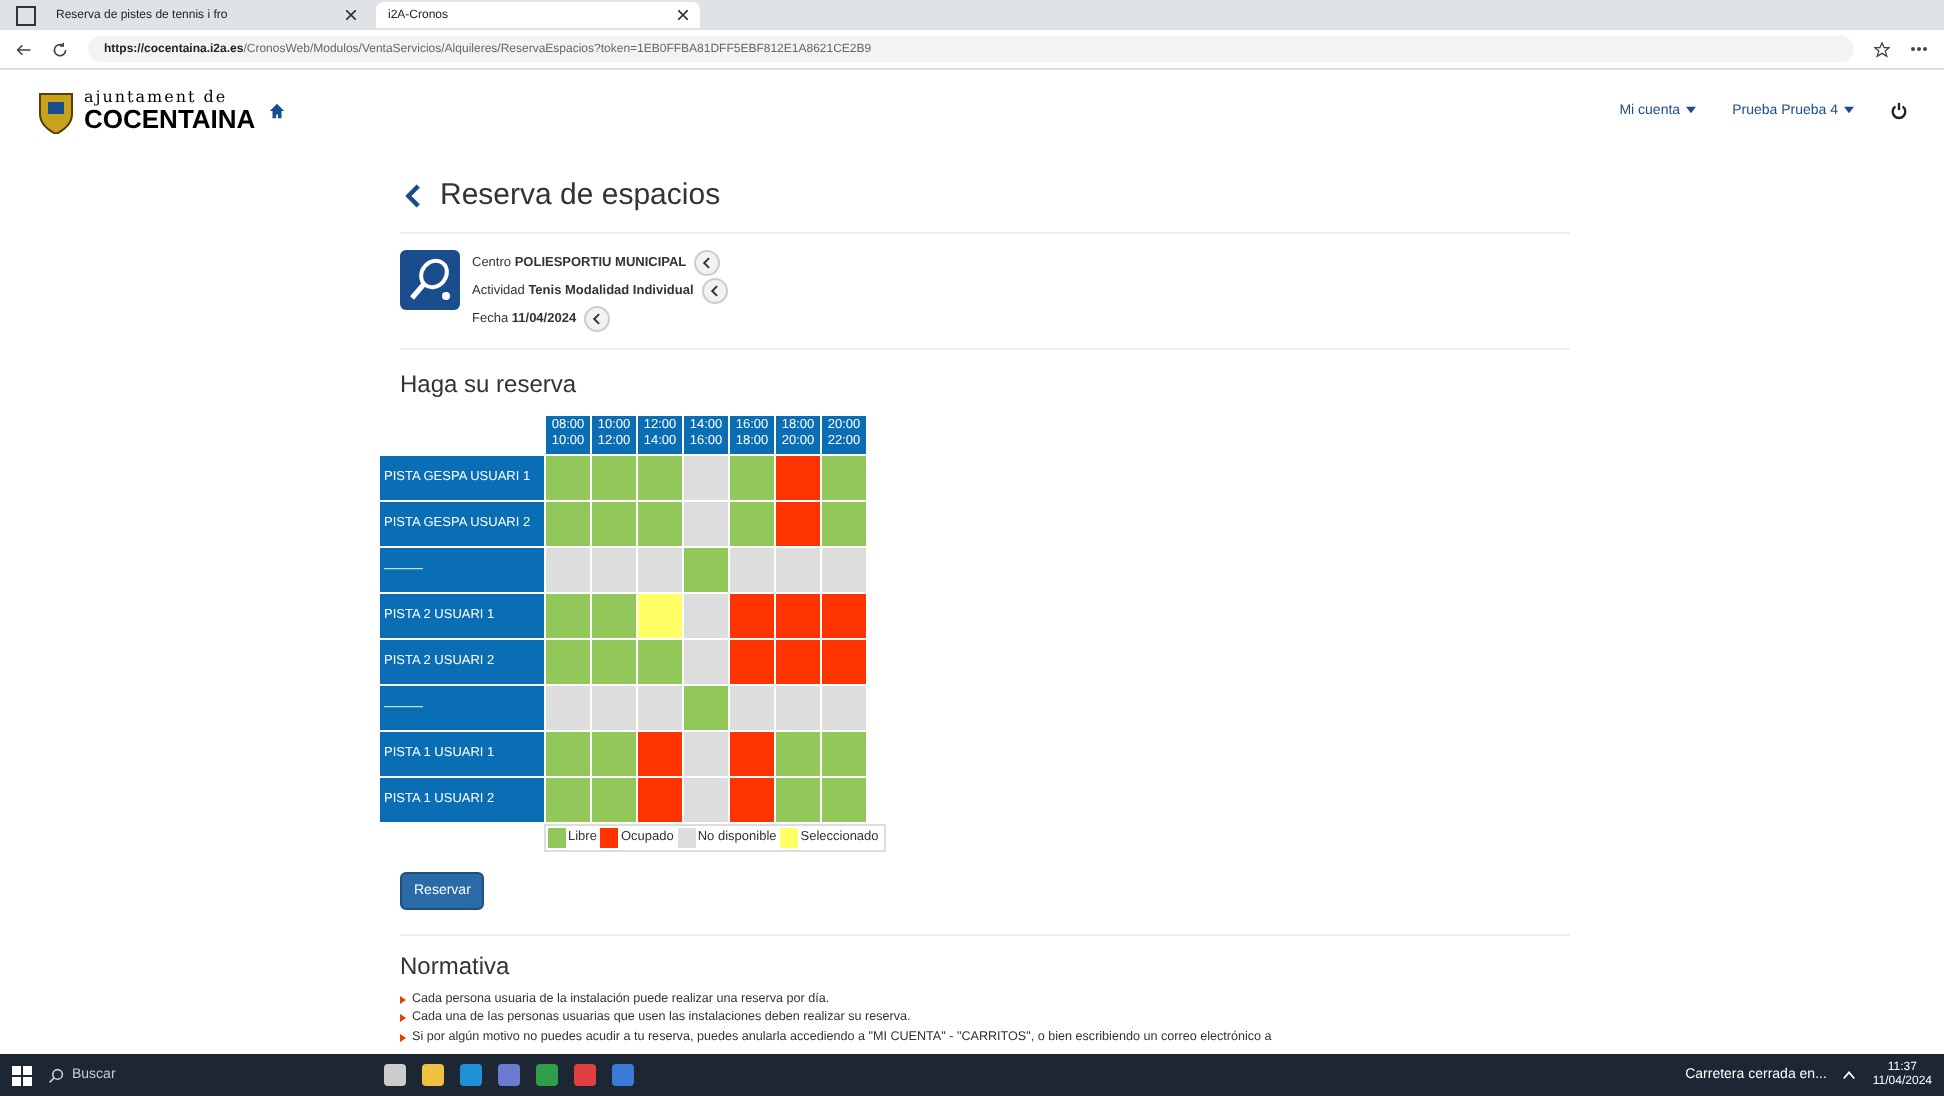 Image resolution: width=1944 pixels, height=1096 pixels. Describe the element at coordinates (24, 49) in the screenshot. I see `back-icon` at that location.